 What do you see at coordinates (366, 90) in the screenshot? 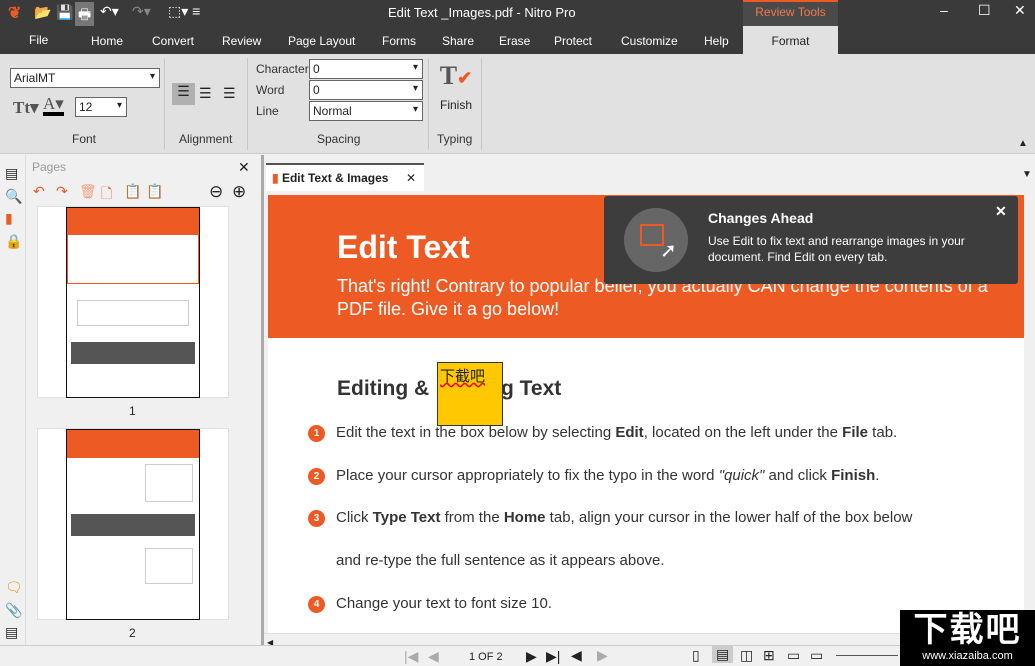
I see `word-spacing-select: 0` at bounding box center [366, 90].